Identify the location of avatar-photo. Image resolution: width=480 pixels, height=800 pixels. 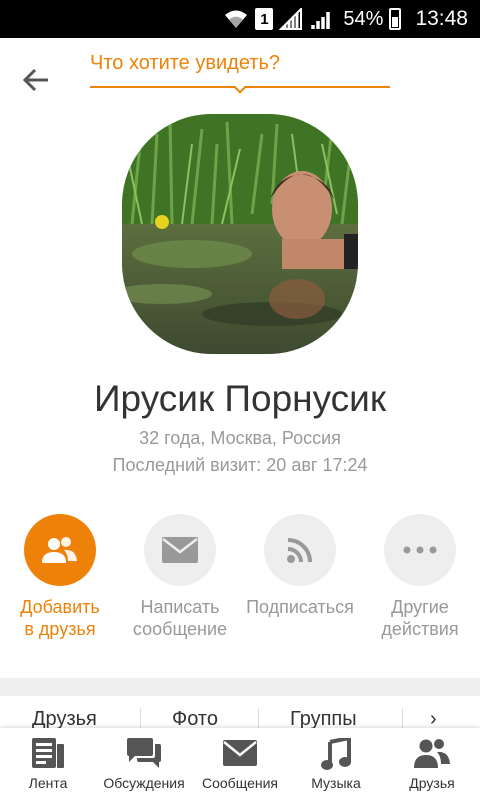
(240, 234).